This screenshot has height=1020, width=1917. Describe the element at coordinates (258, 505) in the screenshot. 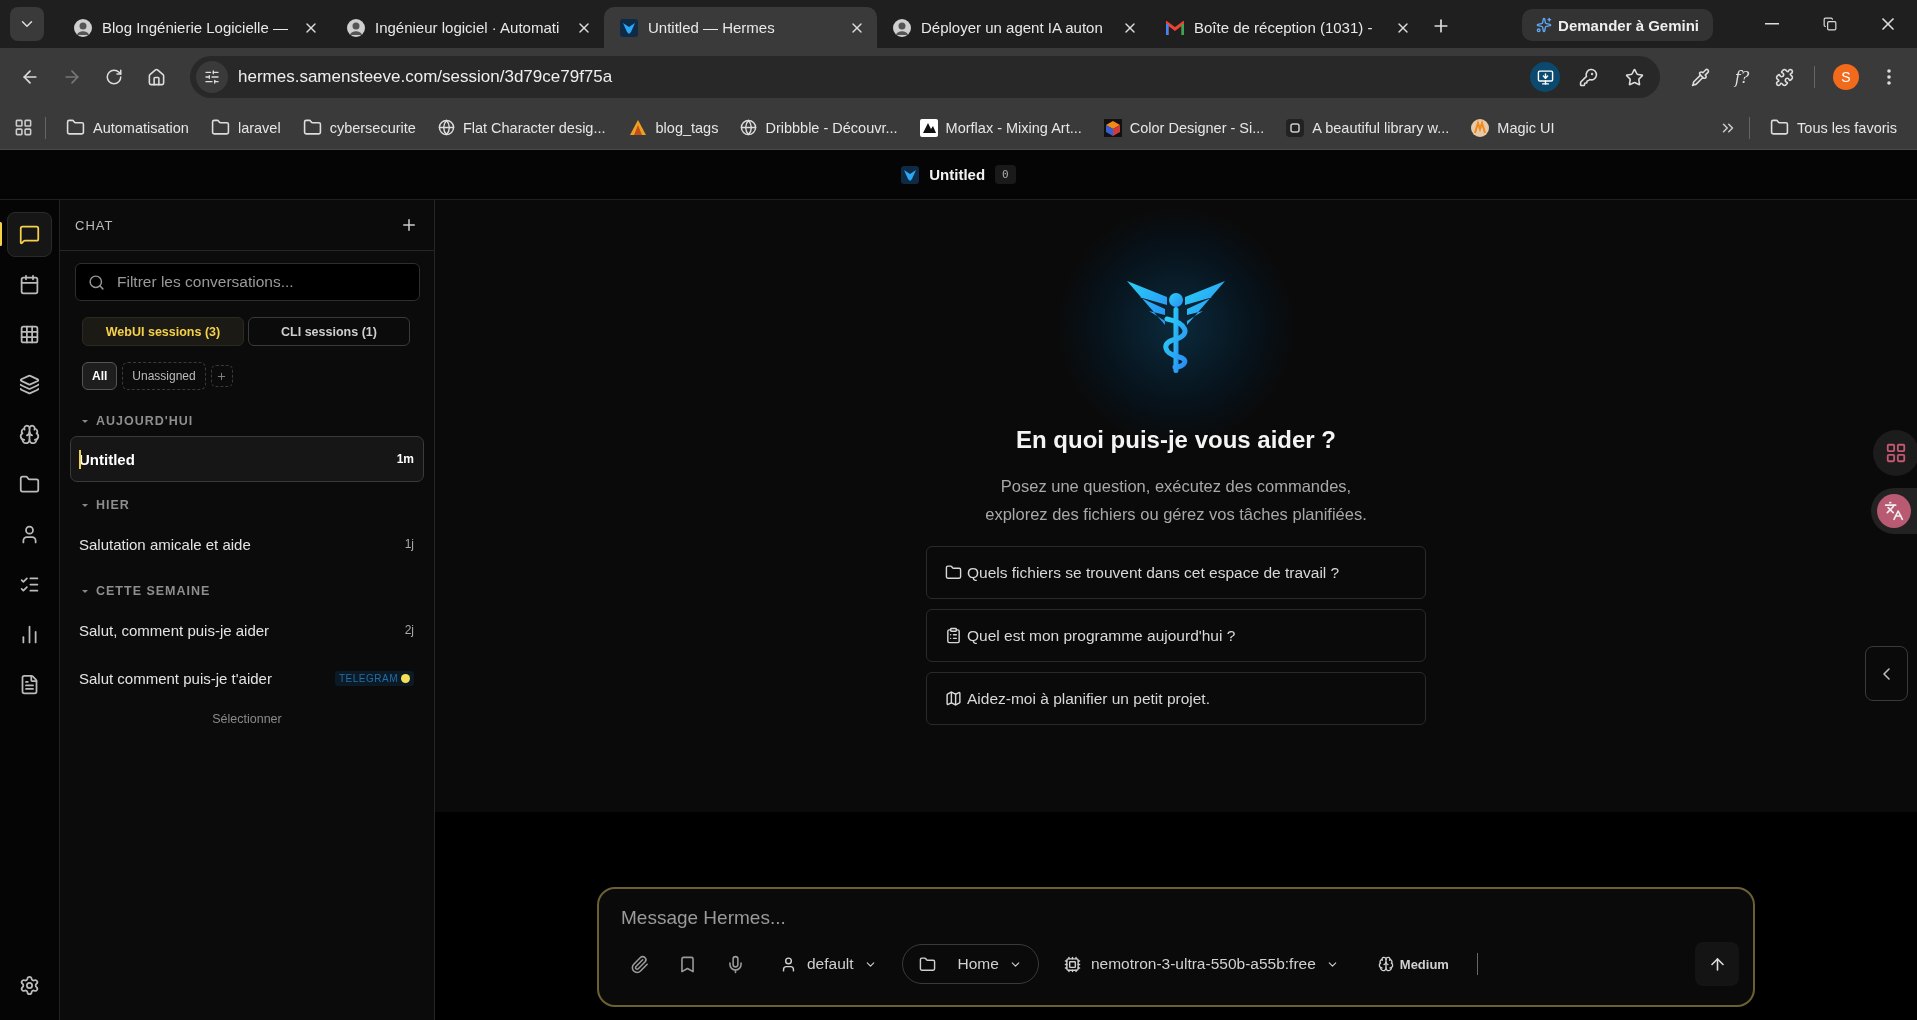

I see `group-header: HIER` at that location.